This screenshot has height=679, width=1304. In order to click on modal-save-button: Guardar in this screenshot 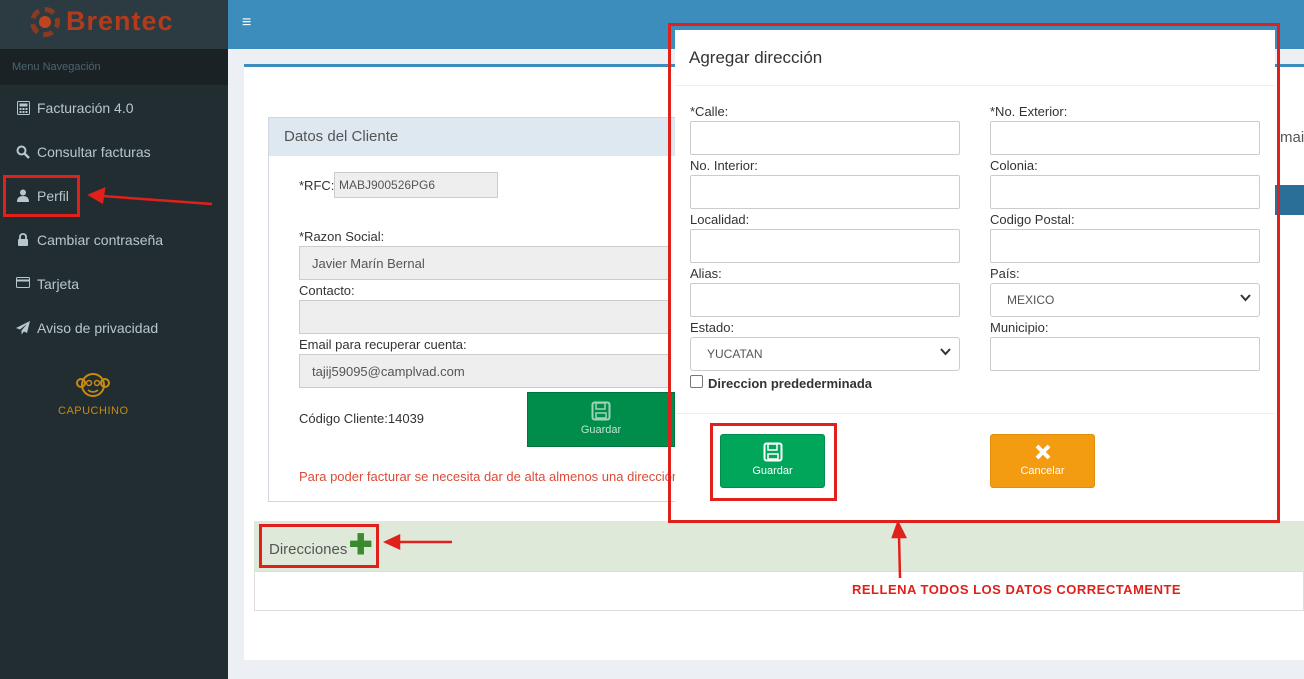, I will do `click(772, 461)`.